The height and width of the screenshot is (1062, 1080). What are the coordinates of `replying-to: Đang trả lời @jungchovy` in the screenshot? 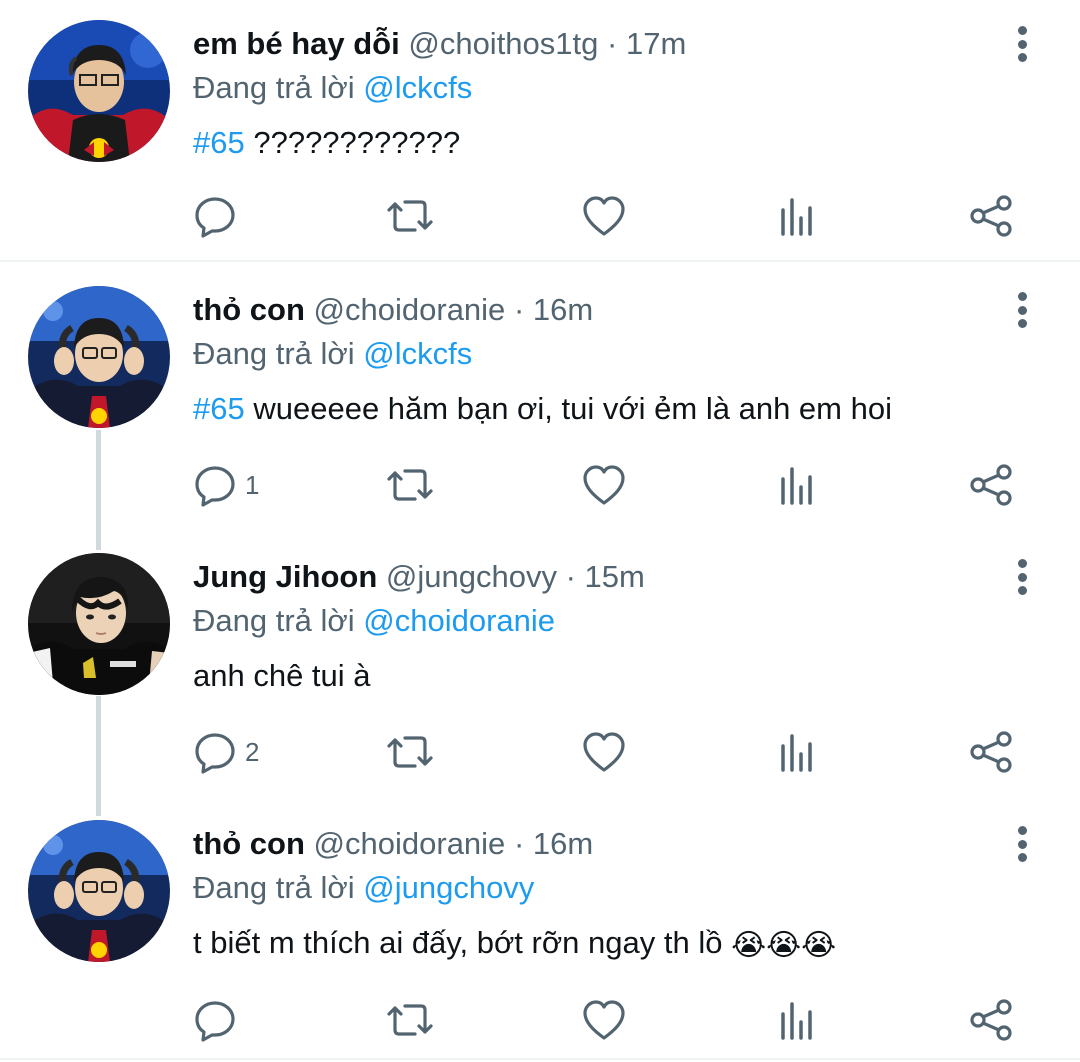 It's located at (363, 888).